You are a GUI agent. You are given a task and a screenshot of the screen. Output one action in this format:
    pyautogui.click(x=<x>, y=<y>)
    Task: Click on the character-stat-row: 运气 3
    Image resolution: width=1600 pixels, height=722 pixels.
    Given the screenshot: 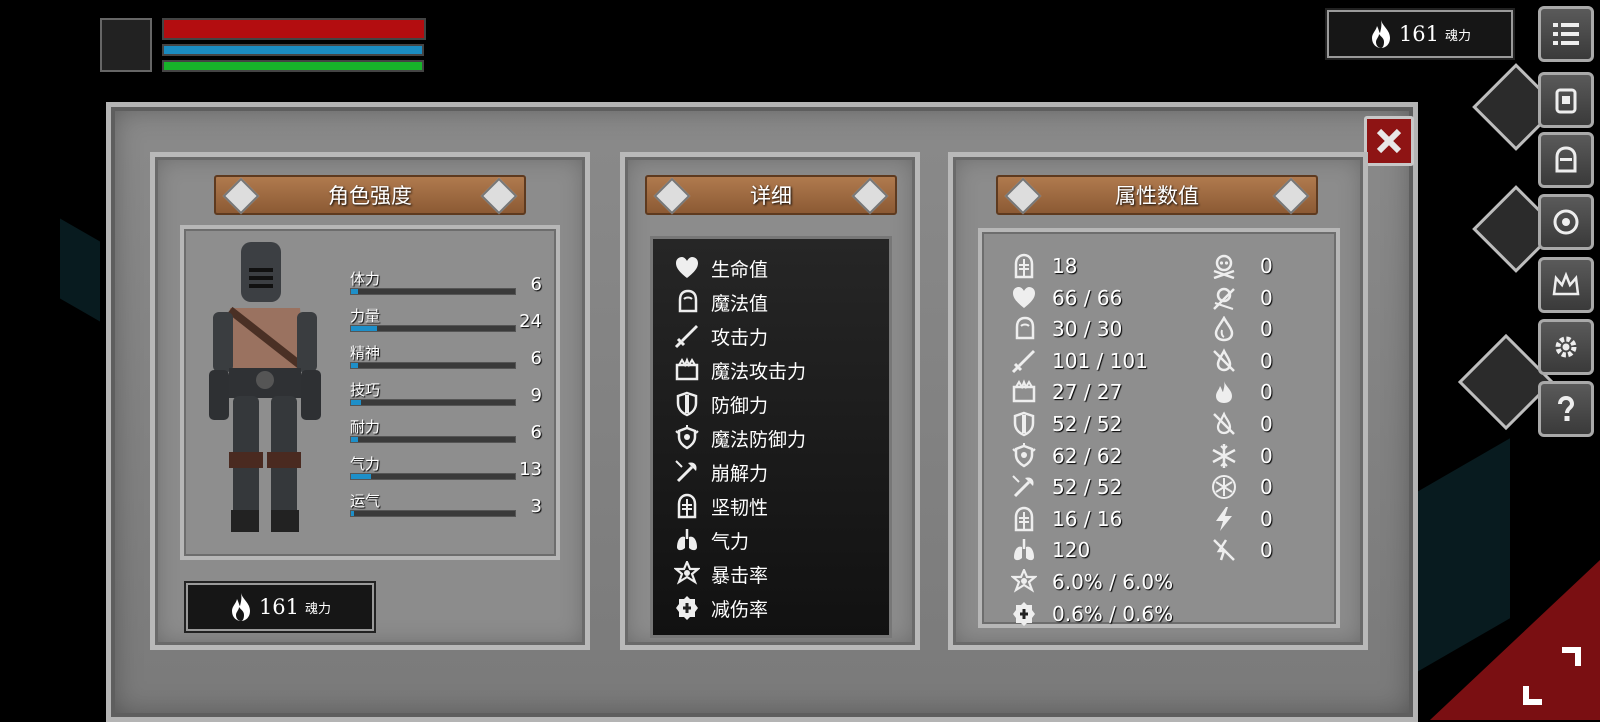 What is the action you would take?
    pyautogui.click(x=450, y=507)
    